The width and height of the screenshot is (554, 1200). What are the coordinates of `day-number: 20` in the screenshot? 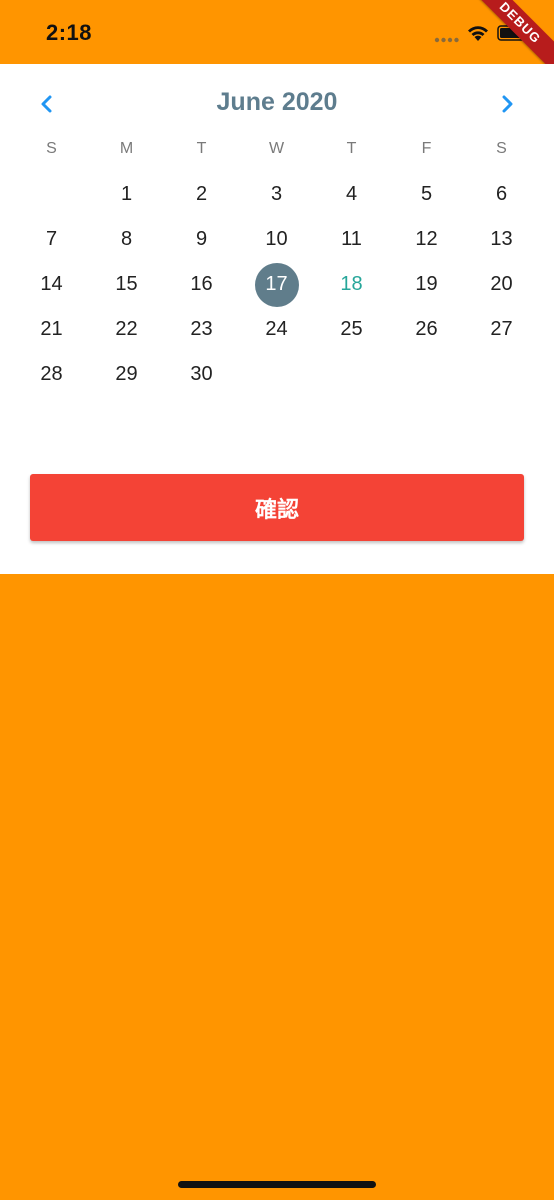 It's located at (501, 284).